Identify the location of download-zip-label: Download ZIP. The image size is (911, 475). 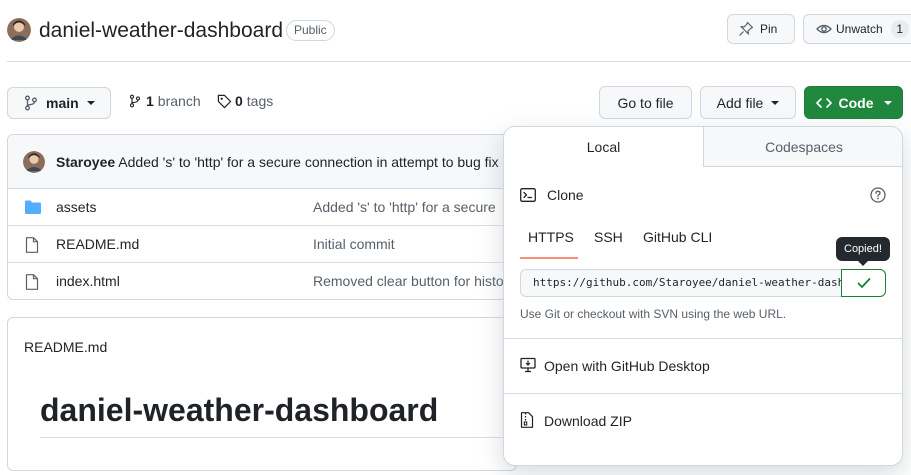
(588, 421).